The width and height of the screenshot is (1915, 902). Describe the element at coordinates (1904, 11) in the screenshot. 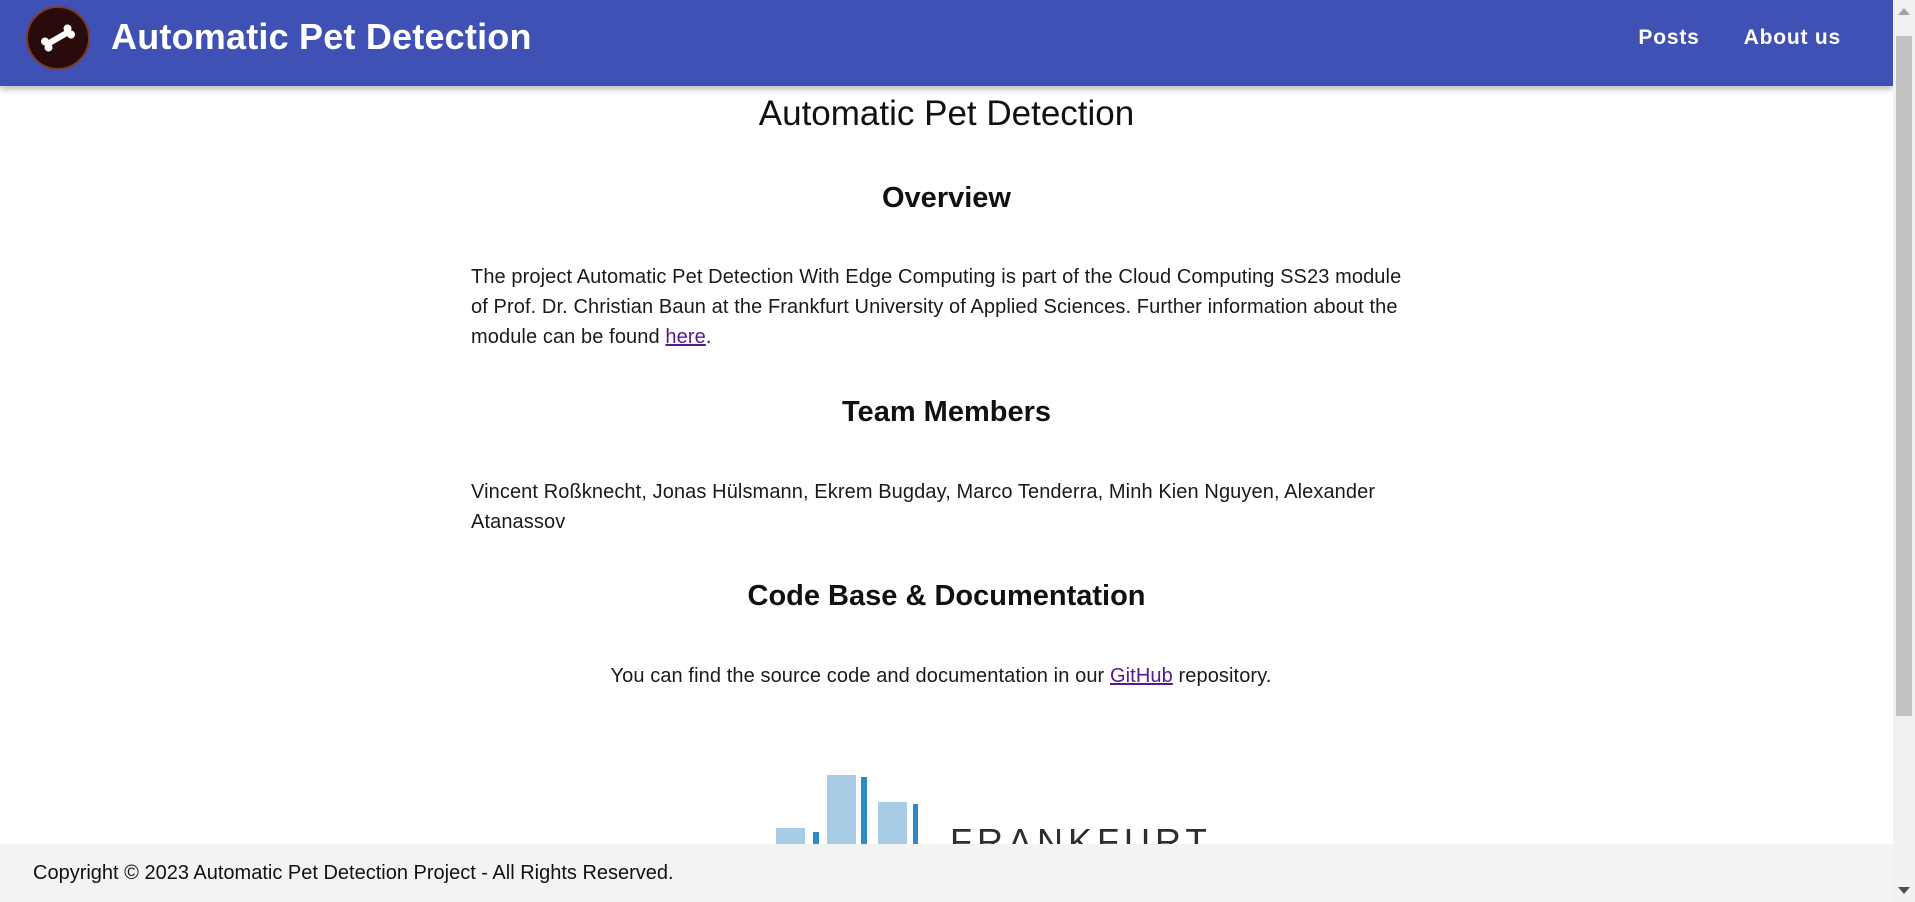

I see `scroll-up-icon` at that location.